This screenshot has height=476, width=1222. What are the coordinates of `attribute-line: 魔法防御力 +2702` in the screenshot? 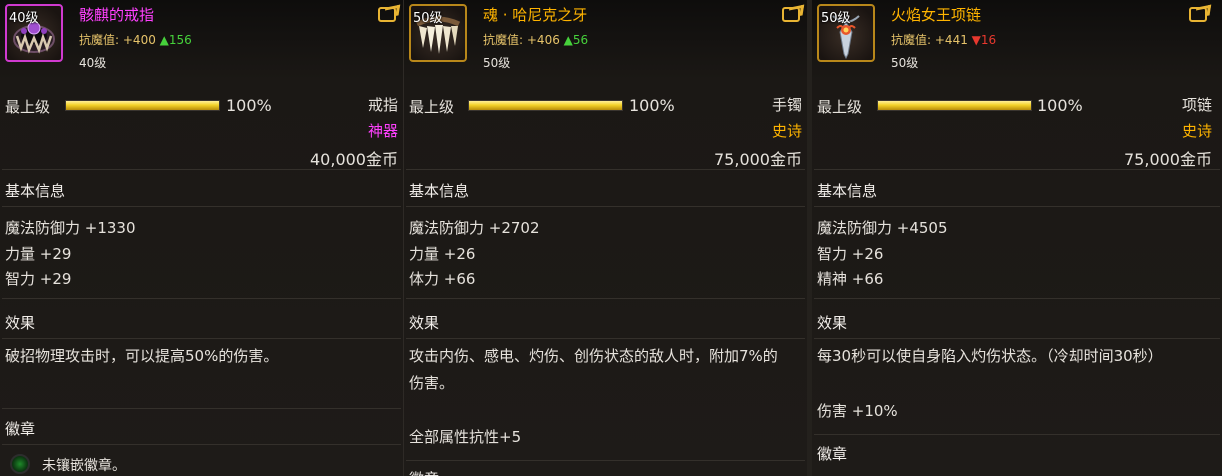 It's located at (474, 228).